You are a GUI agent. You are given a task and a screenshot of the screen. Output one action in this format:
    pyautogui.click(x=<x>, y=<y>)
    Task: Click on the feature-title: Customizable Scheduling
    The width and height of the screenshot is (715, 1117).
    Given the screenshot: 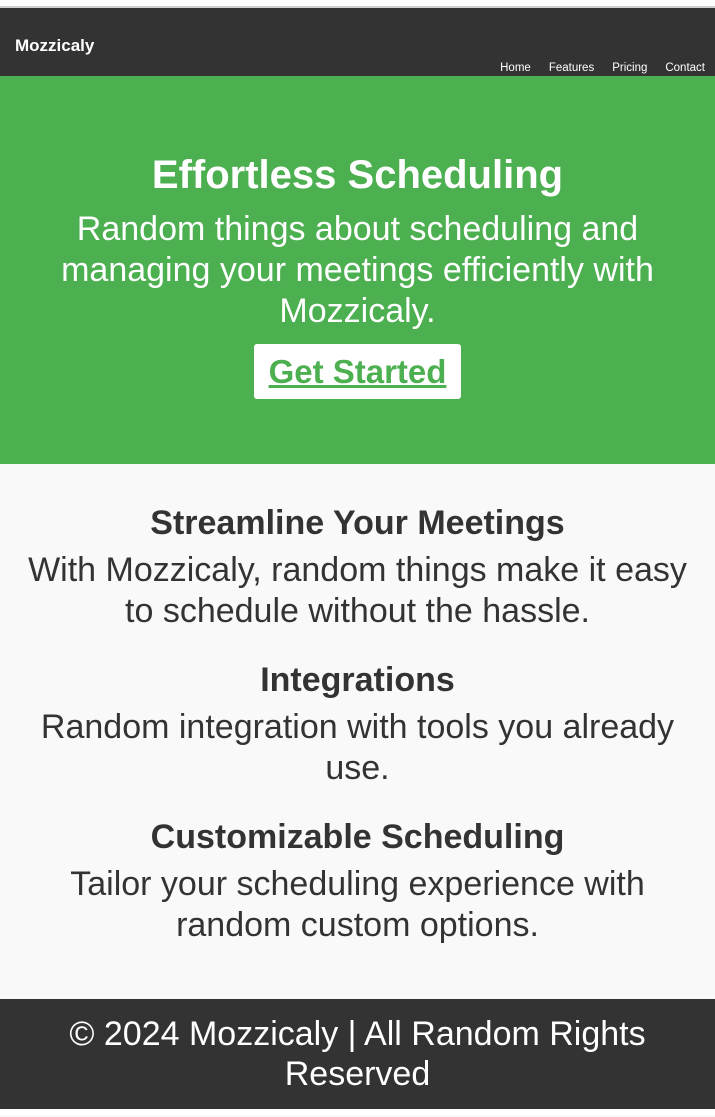 What is the action you would take?
    pyautogui.click(x=357, y=837)
    